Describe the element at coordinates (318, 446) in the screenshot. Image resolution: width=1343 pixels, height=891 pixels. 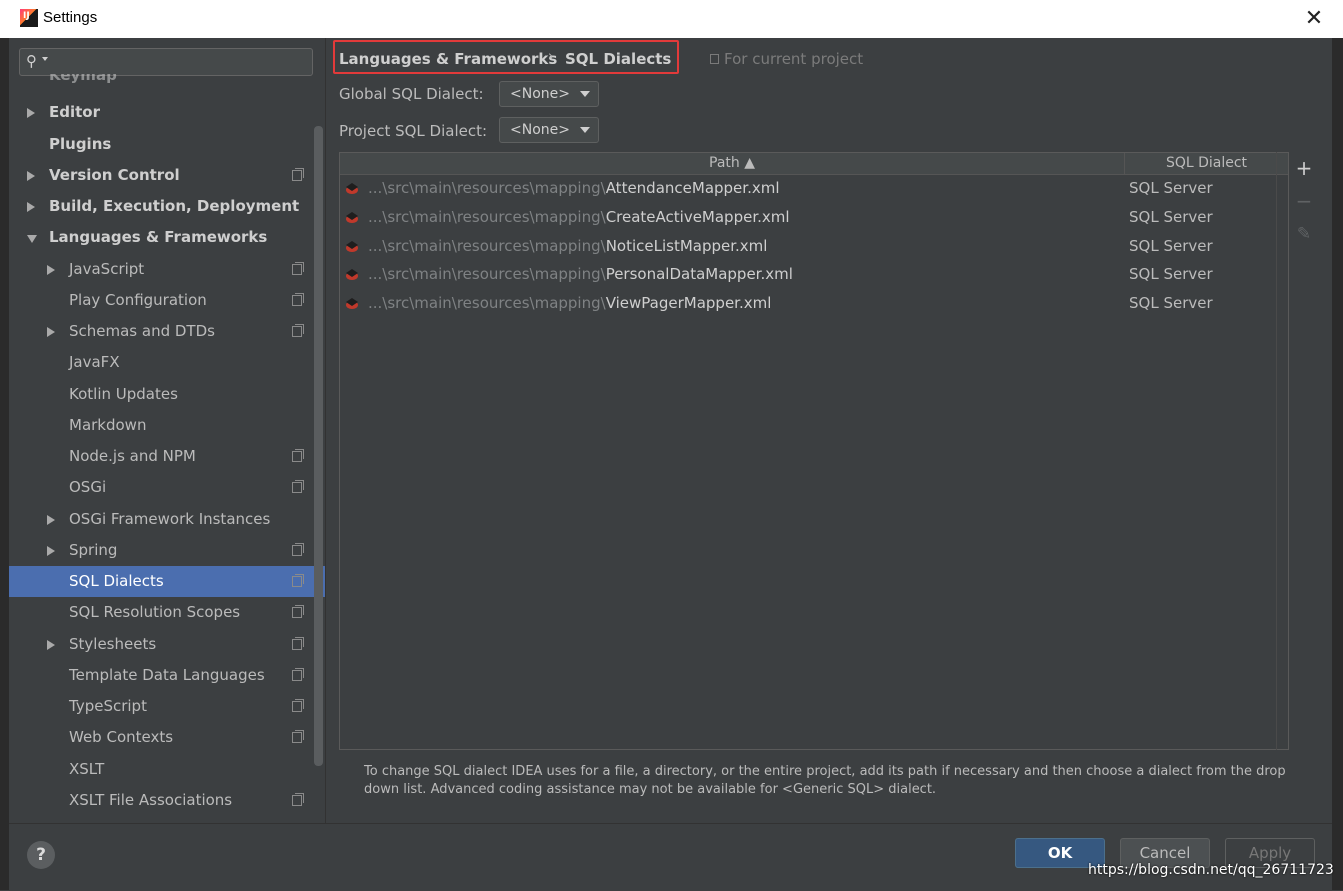
I see `sidebar-scrollbar` at that location.